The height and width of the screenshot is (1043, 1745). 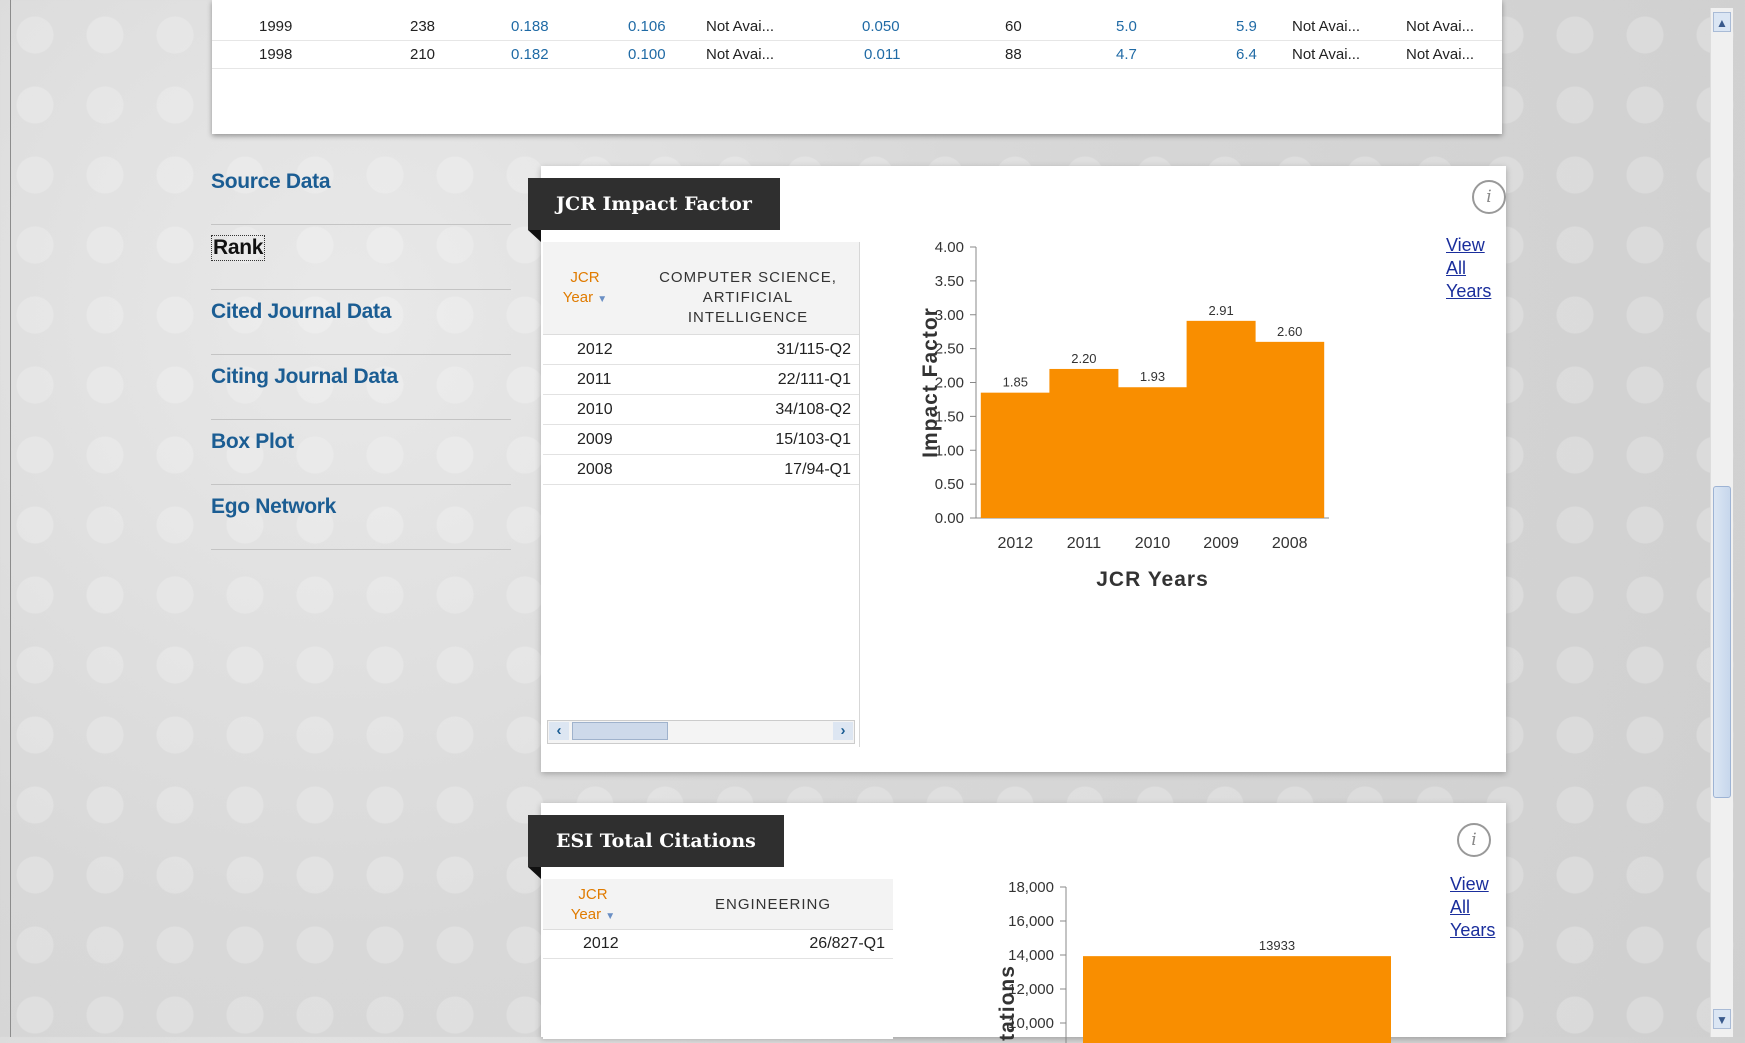 What do you see at coordinates (423, 54) in the screenshot?
I see `cell: 210` at bounding box center [423, 54].